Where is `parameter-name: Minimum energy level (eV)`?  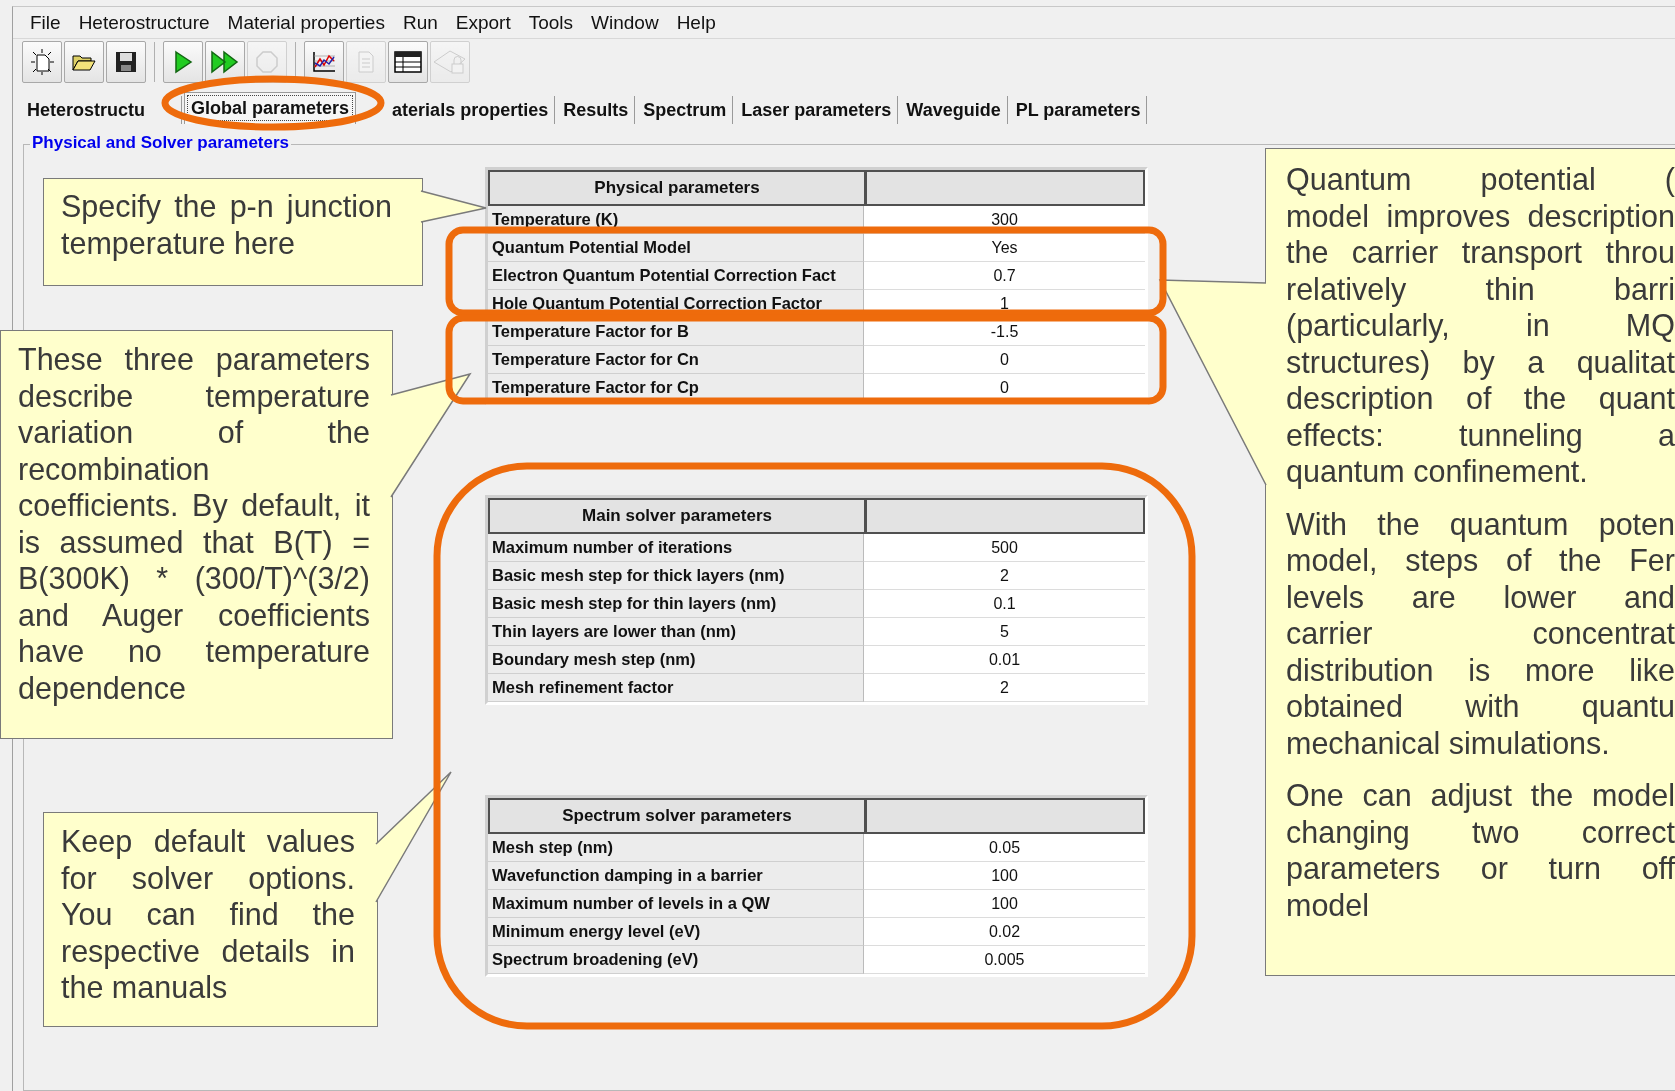 parameter-name: Minimum energy level (eV) is located at coordinates (676, 932).